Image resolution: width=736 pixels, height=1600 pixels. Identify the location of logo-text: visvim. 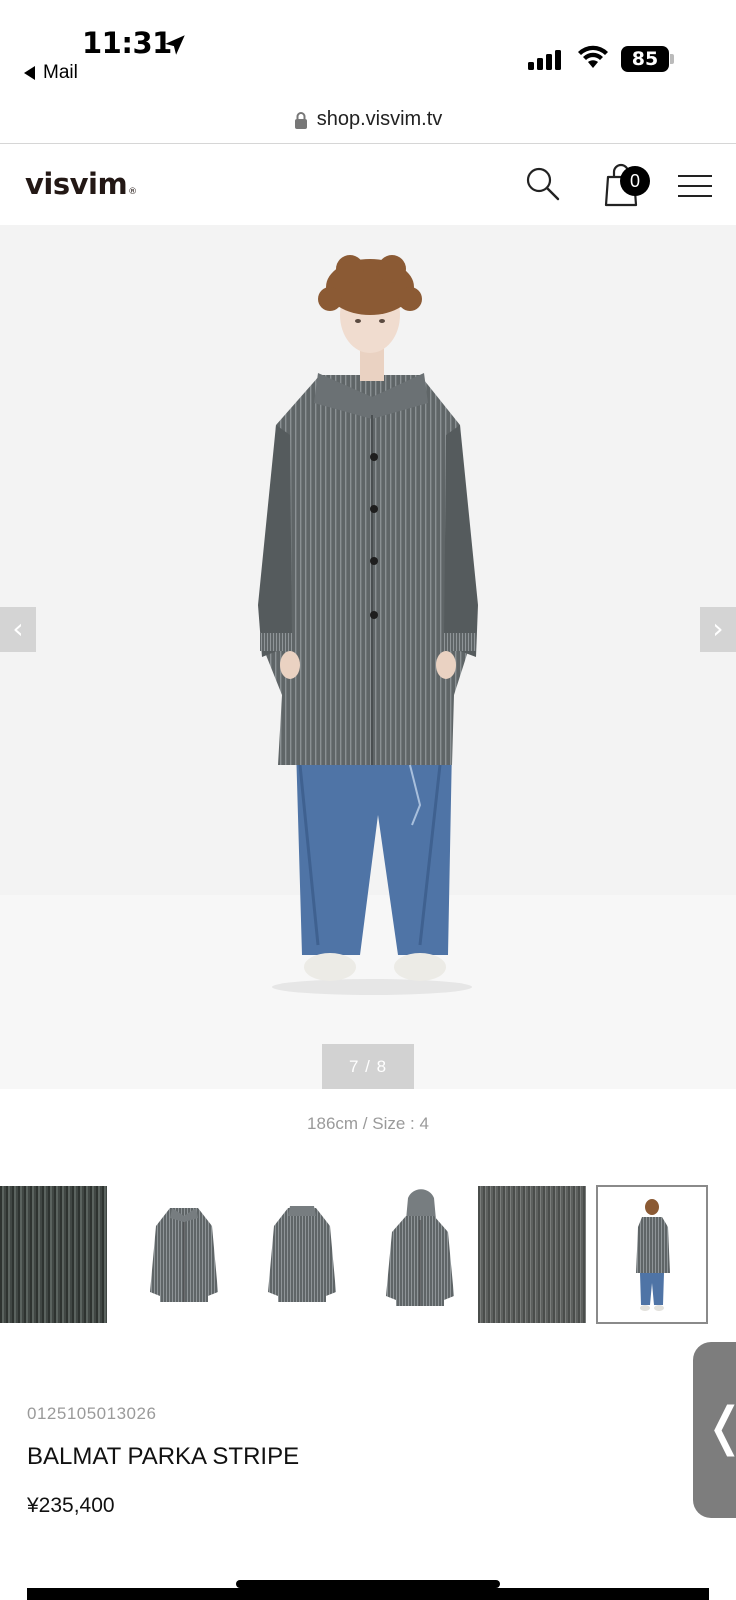
(76, 184).